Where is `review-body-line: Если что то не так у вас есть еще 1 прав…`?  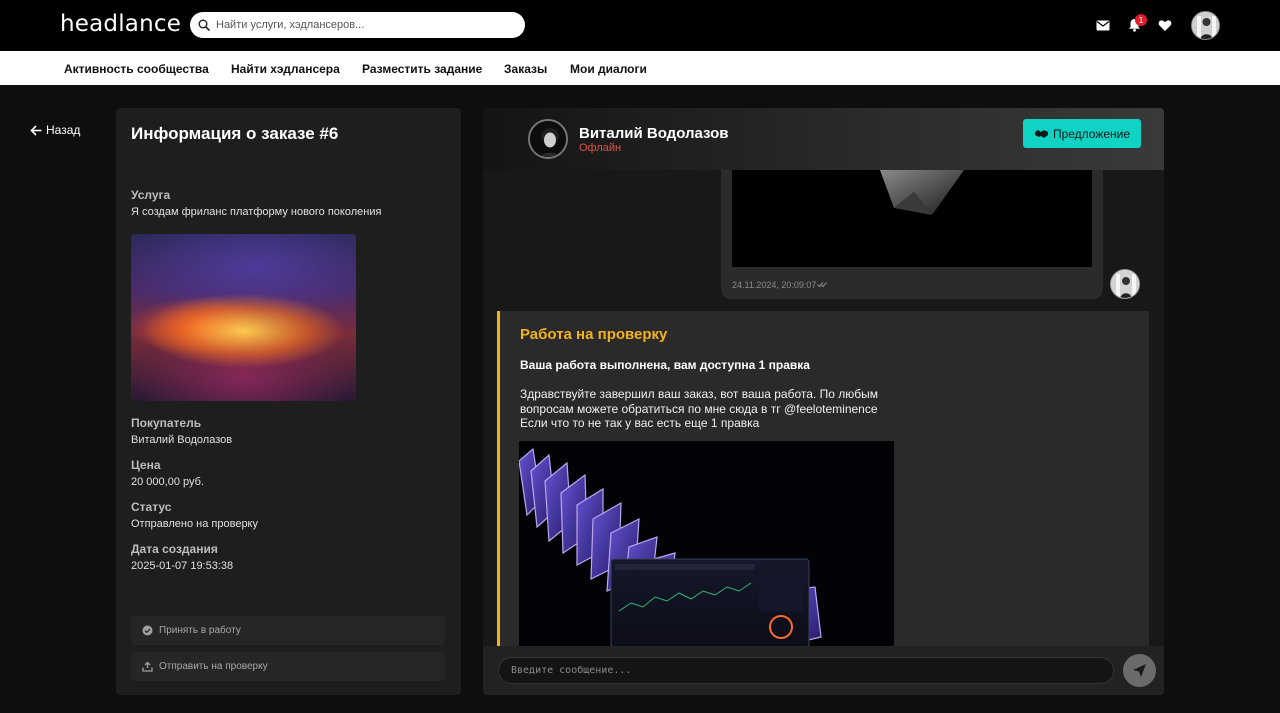 review-body-line: Если что то не так у вас есть еще 1 прав… is located at coordinates (640, 423).